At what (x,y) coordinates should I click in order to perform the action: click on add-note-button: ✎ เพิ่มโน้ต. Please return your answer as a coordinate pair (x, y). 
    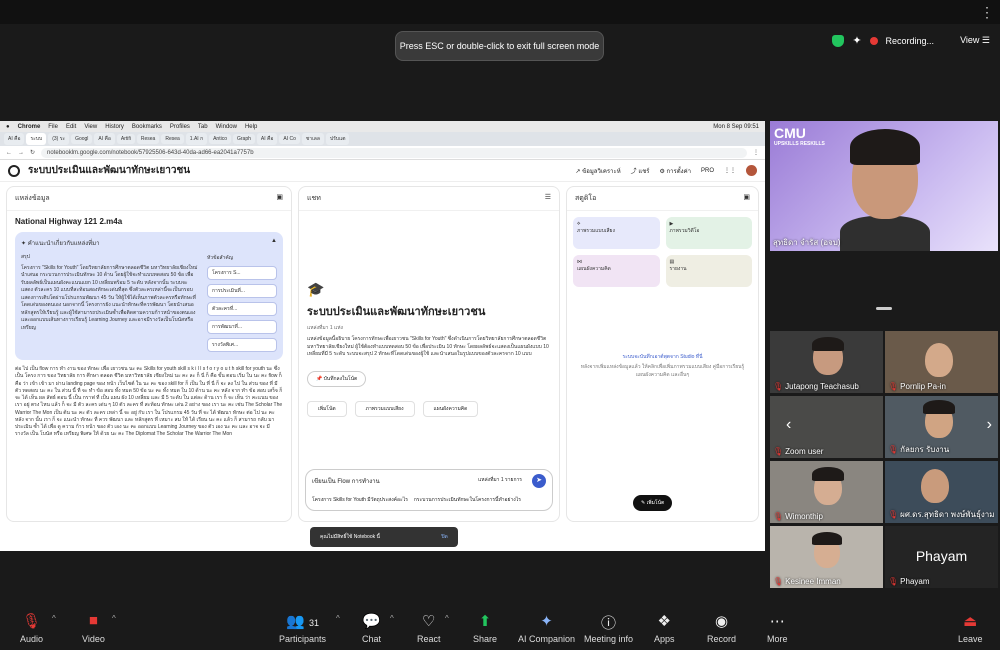
    Looking at the image, I should click on (653, 503).